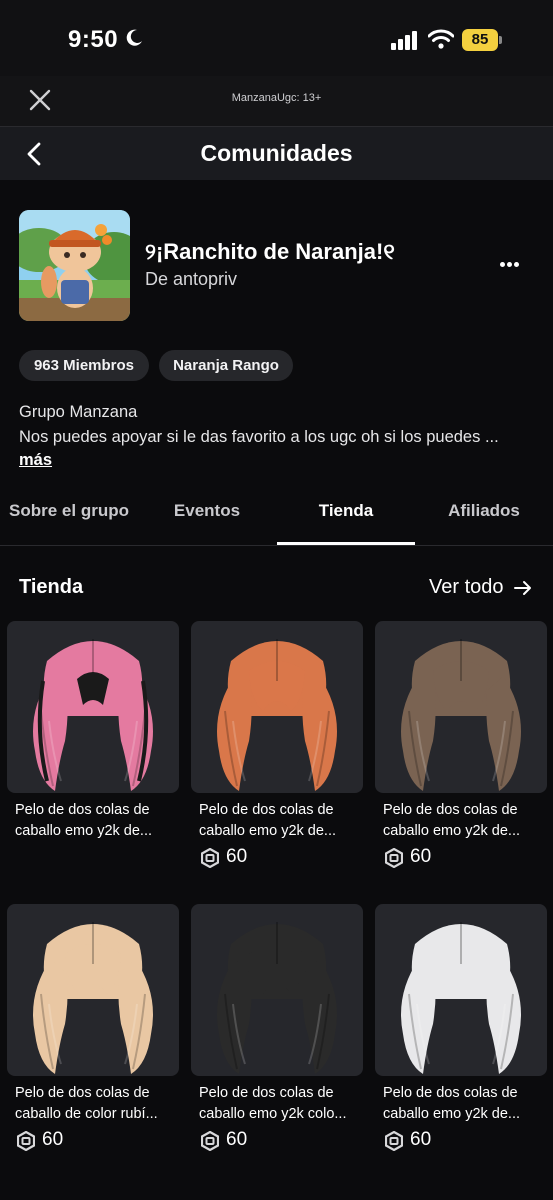 The image size is (553, 1200). I want to click on tab-events: Eventos, so click(207, 511).